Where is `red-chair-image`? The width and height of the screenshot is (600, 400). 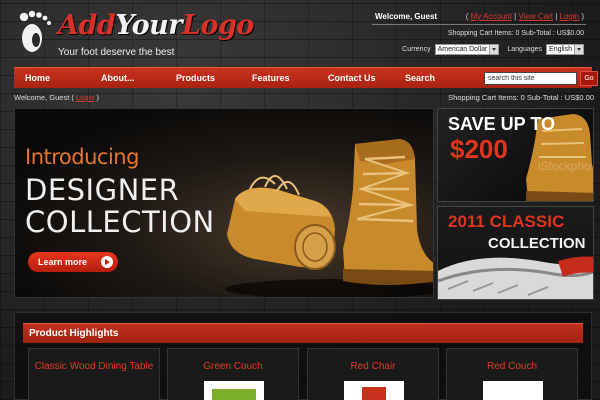 red-chair-image is located at coordinates (374, 393).